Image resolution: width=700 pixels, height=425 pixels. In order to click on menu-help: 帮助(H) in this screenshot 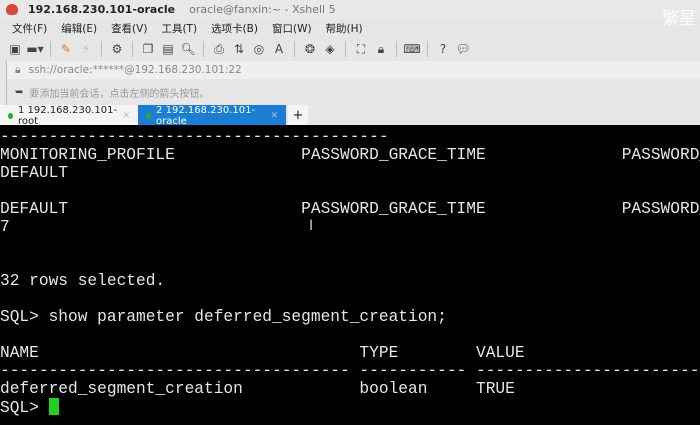, I will do `click(344, 28)`.